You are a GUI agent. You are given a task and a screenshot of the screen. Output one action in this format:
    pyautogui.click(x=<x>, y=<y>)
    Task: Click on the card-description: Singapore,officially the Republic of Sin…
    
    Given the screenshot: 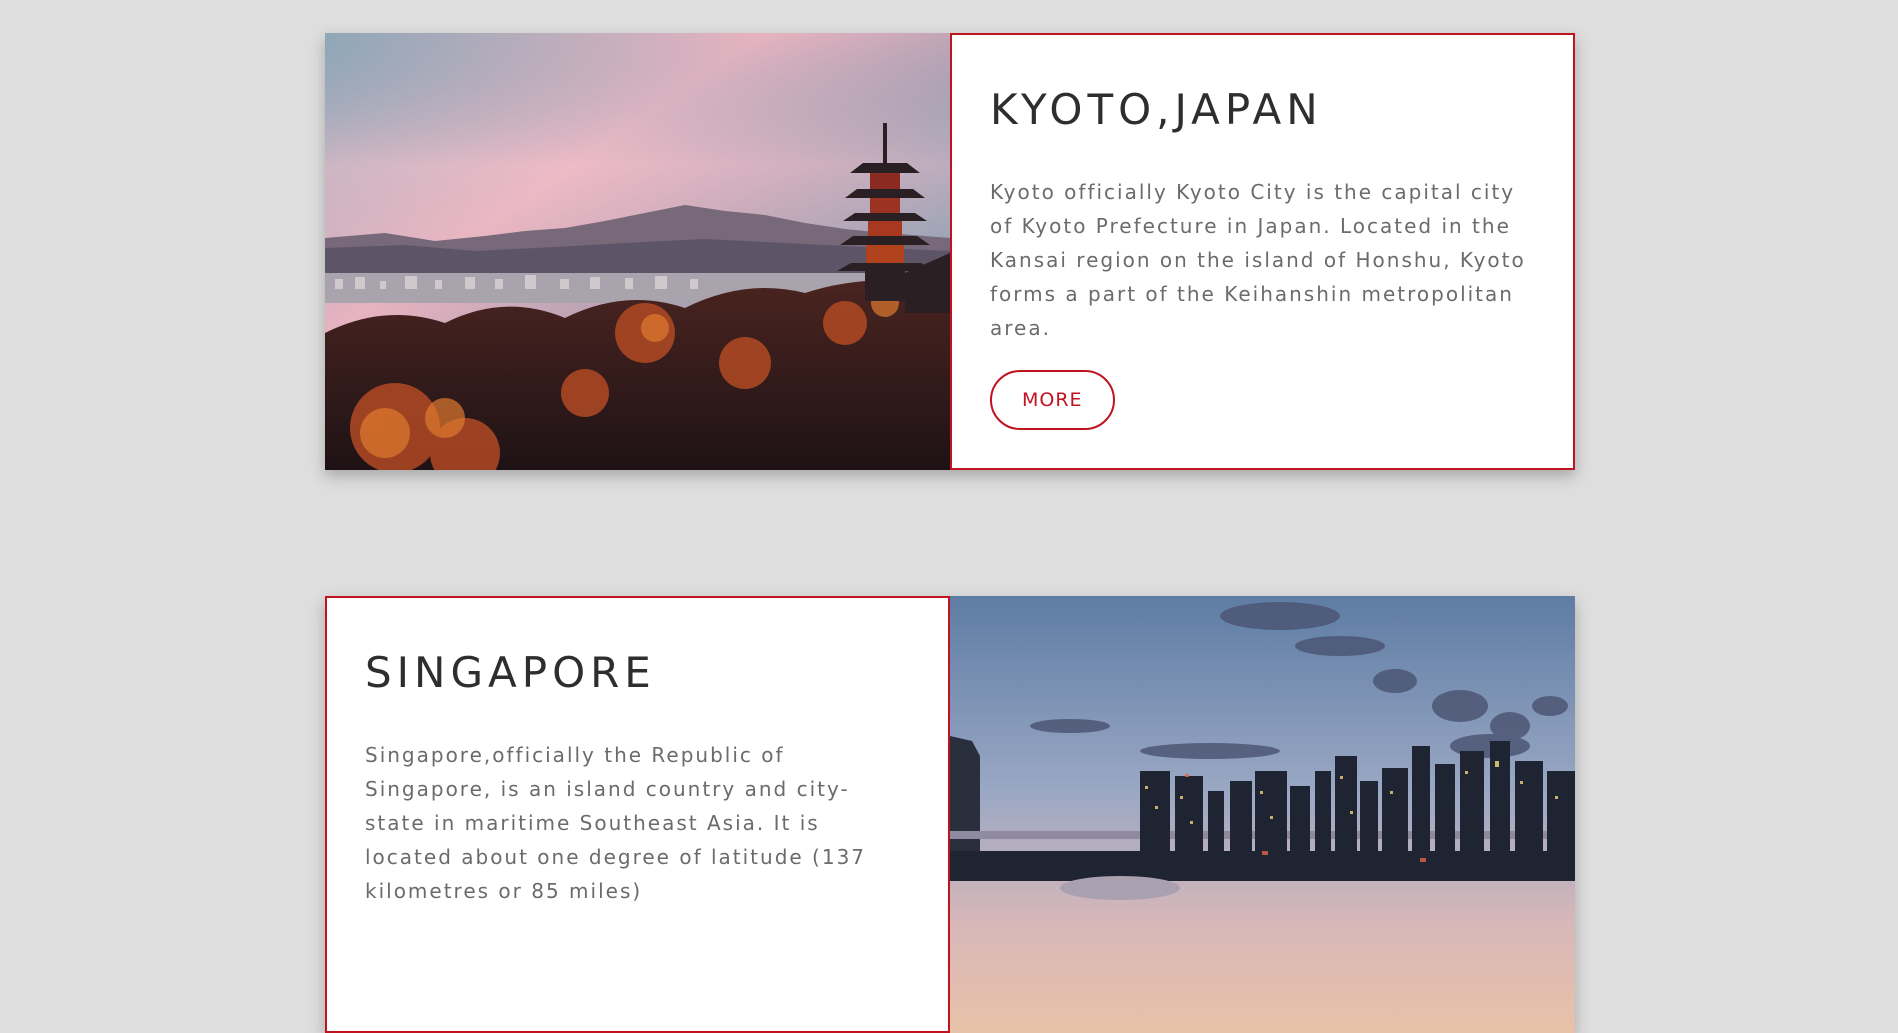 What is the action you would take?
    pyautogui.click(x=616, y=822)
    